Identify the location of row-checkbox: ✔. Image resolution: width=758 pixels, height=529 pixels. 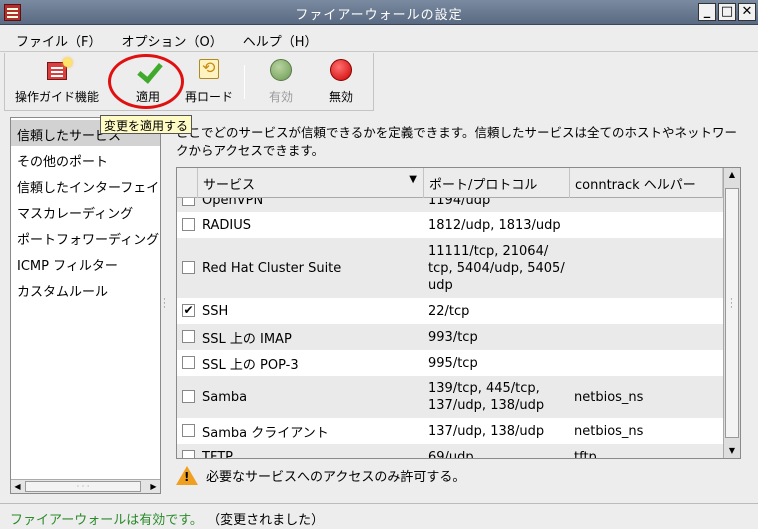
(188, 310).